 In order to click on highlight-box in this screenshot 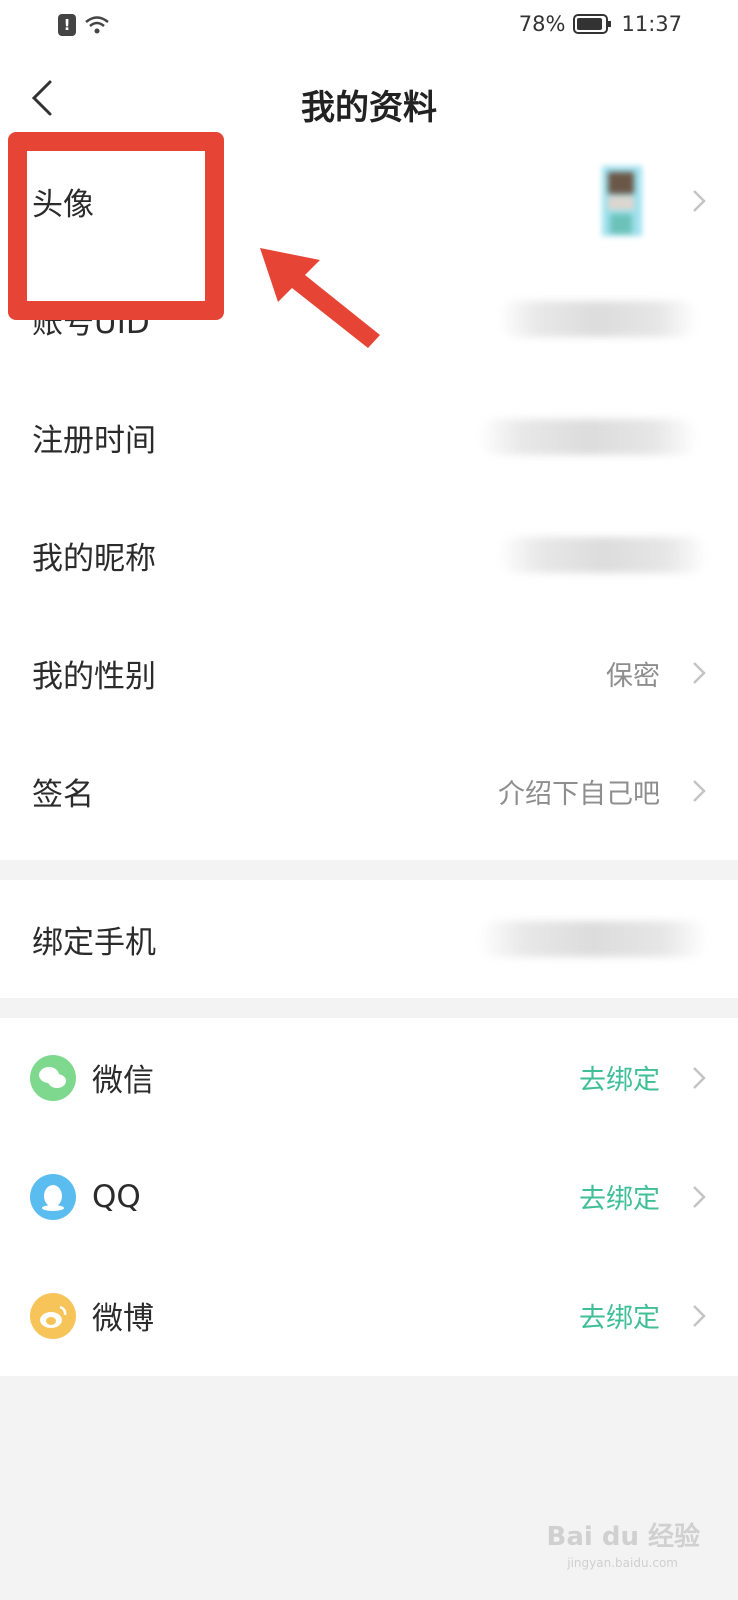, I will do `click(116, 226)`.